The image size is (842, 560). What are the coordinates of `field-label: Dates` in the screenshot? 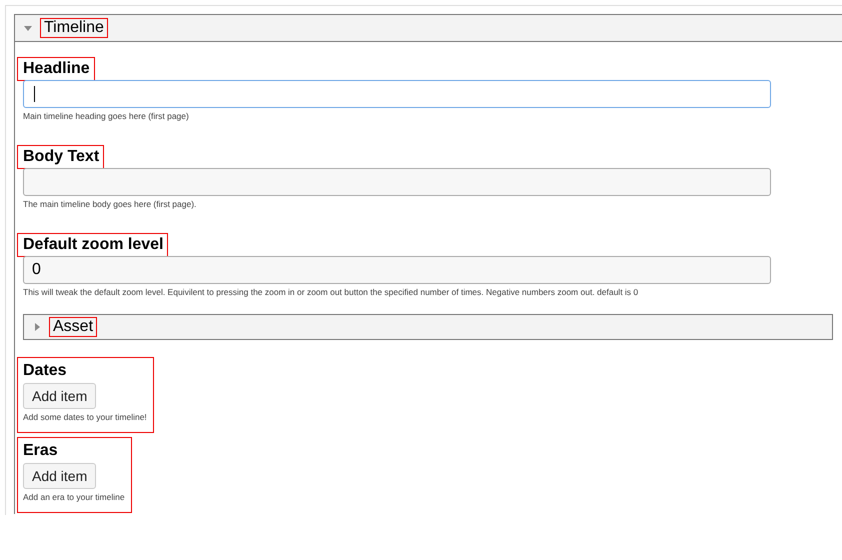 It's located at (45, 371).